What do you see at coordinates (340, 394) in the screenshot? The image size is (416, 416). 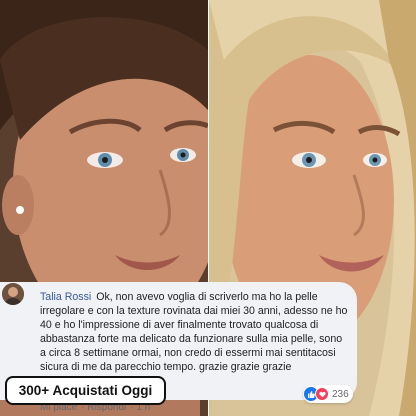 I see `reaction-count: 236` at bounding box center [340, 394].